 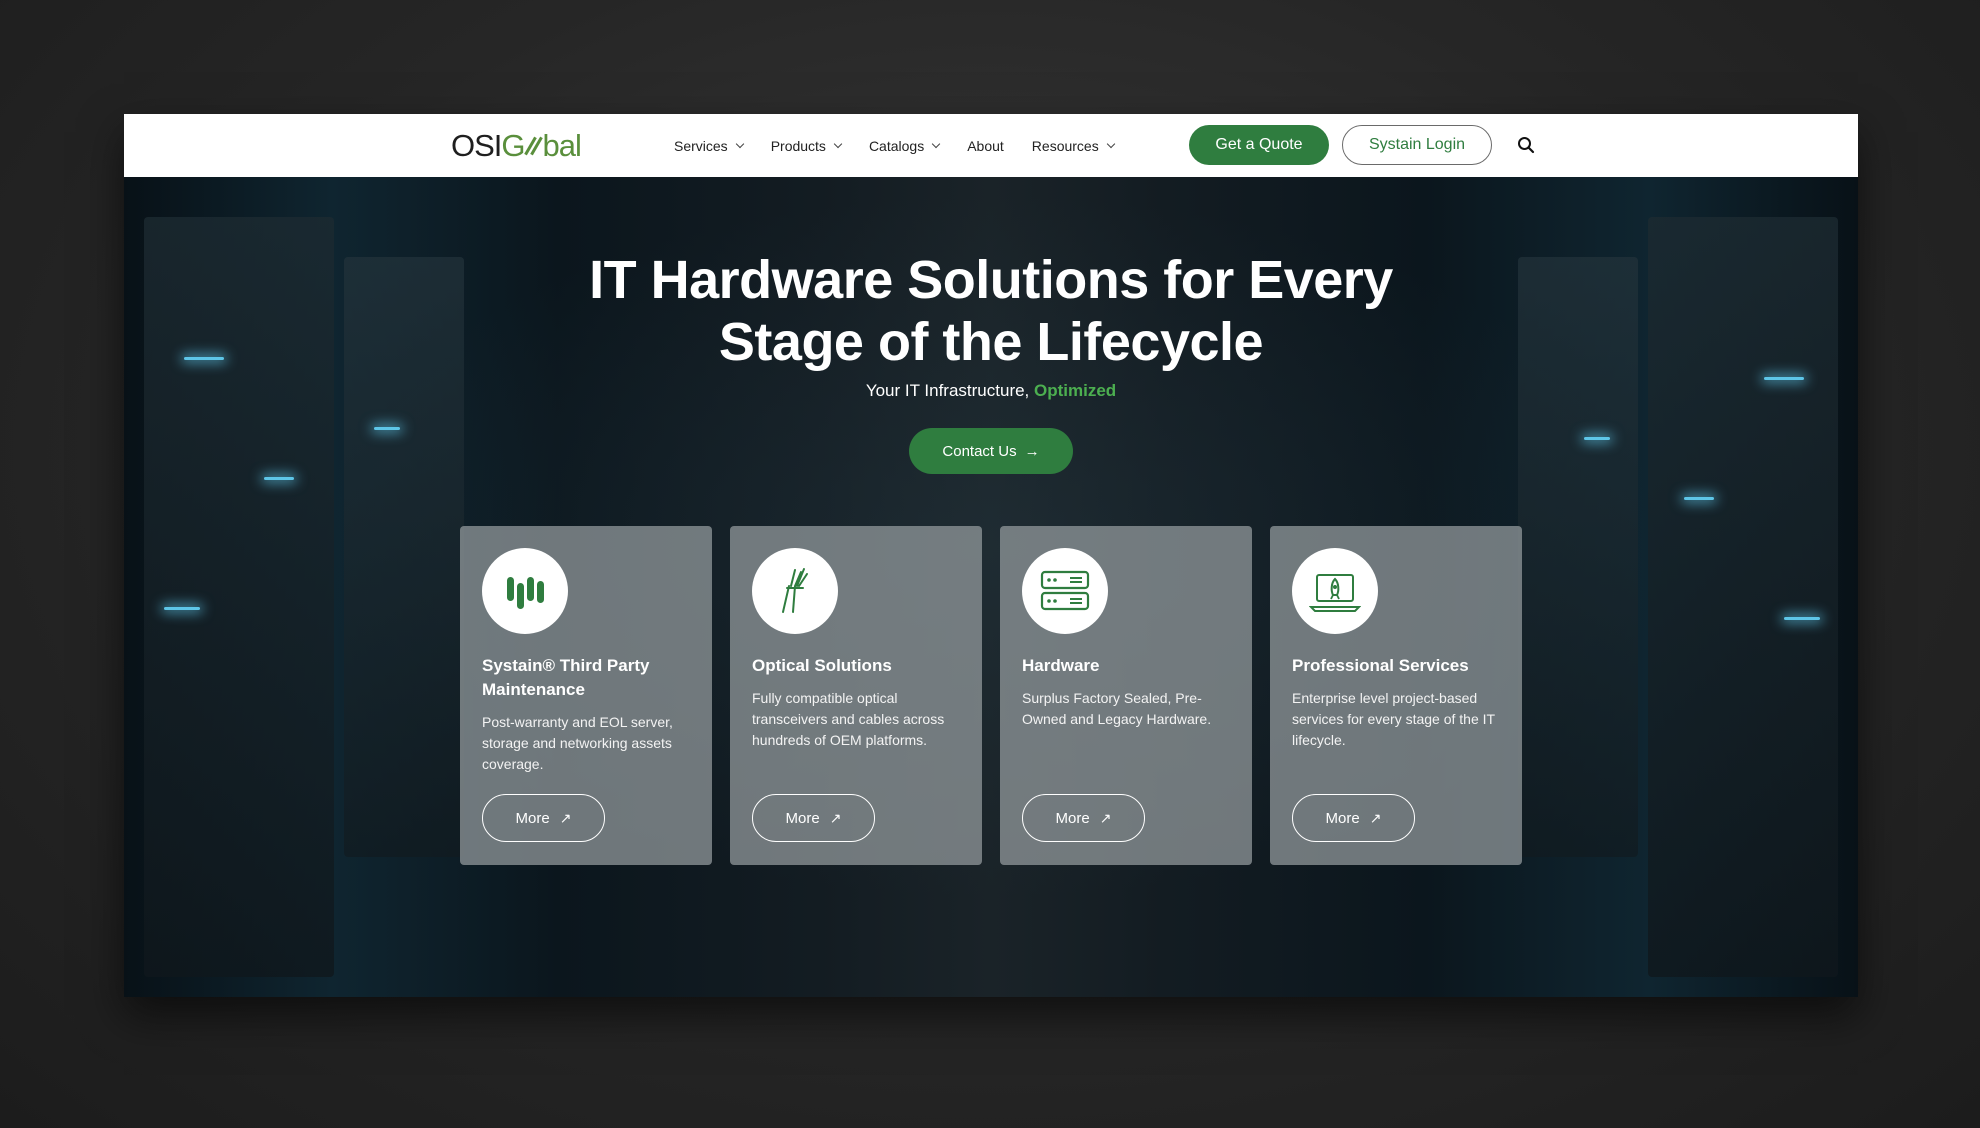 I want to click on nav-item-label: Products, so click(x=798, y=145).